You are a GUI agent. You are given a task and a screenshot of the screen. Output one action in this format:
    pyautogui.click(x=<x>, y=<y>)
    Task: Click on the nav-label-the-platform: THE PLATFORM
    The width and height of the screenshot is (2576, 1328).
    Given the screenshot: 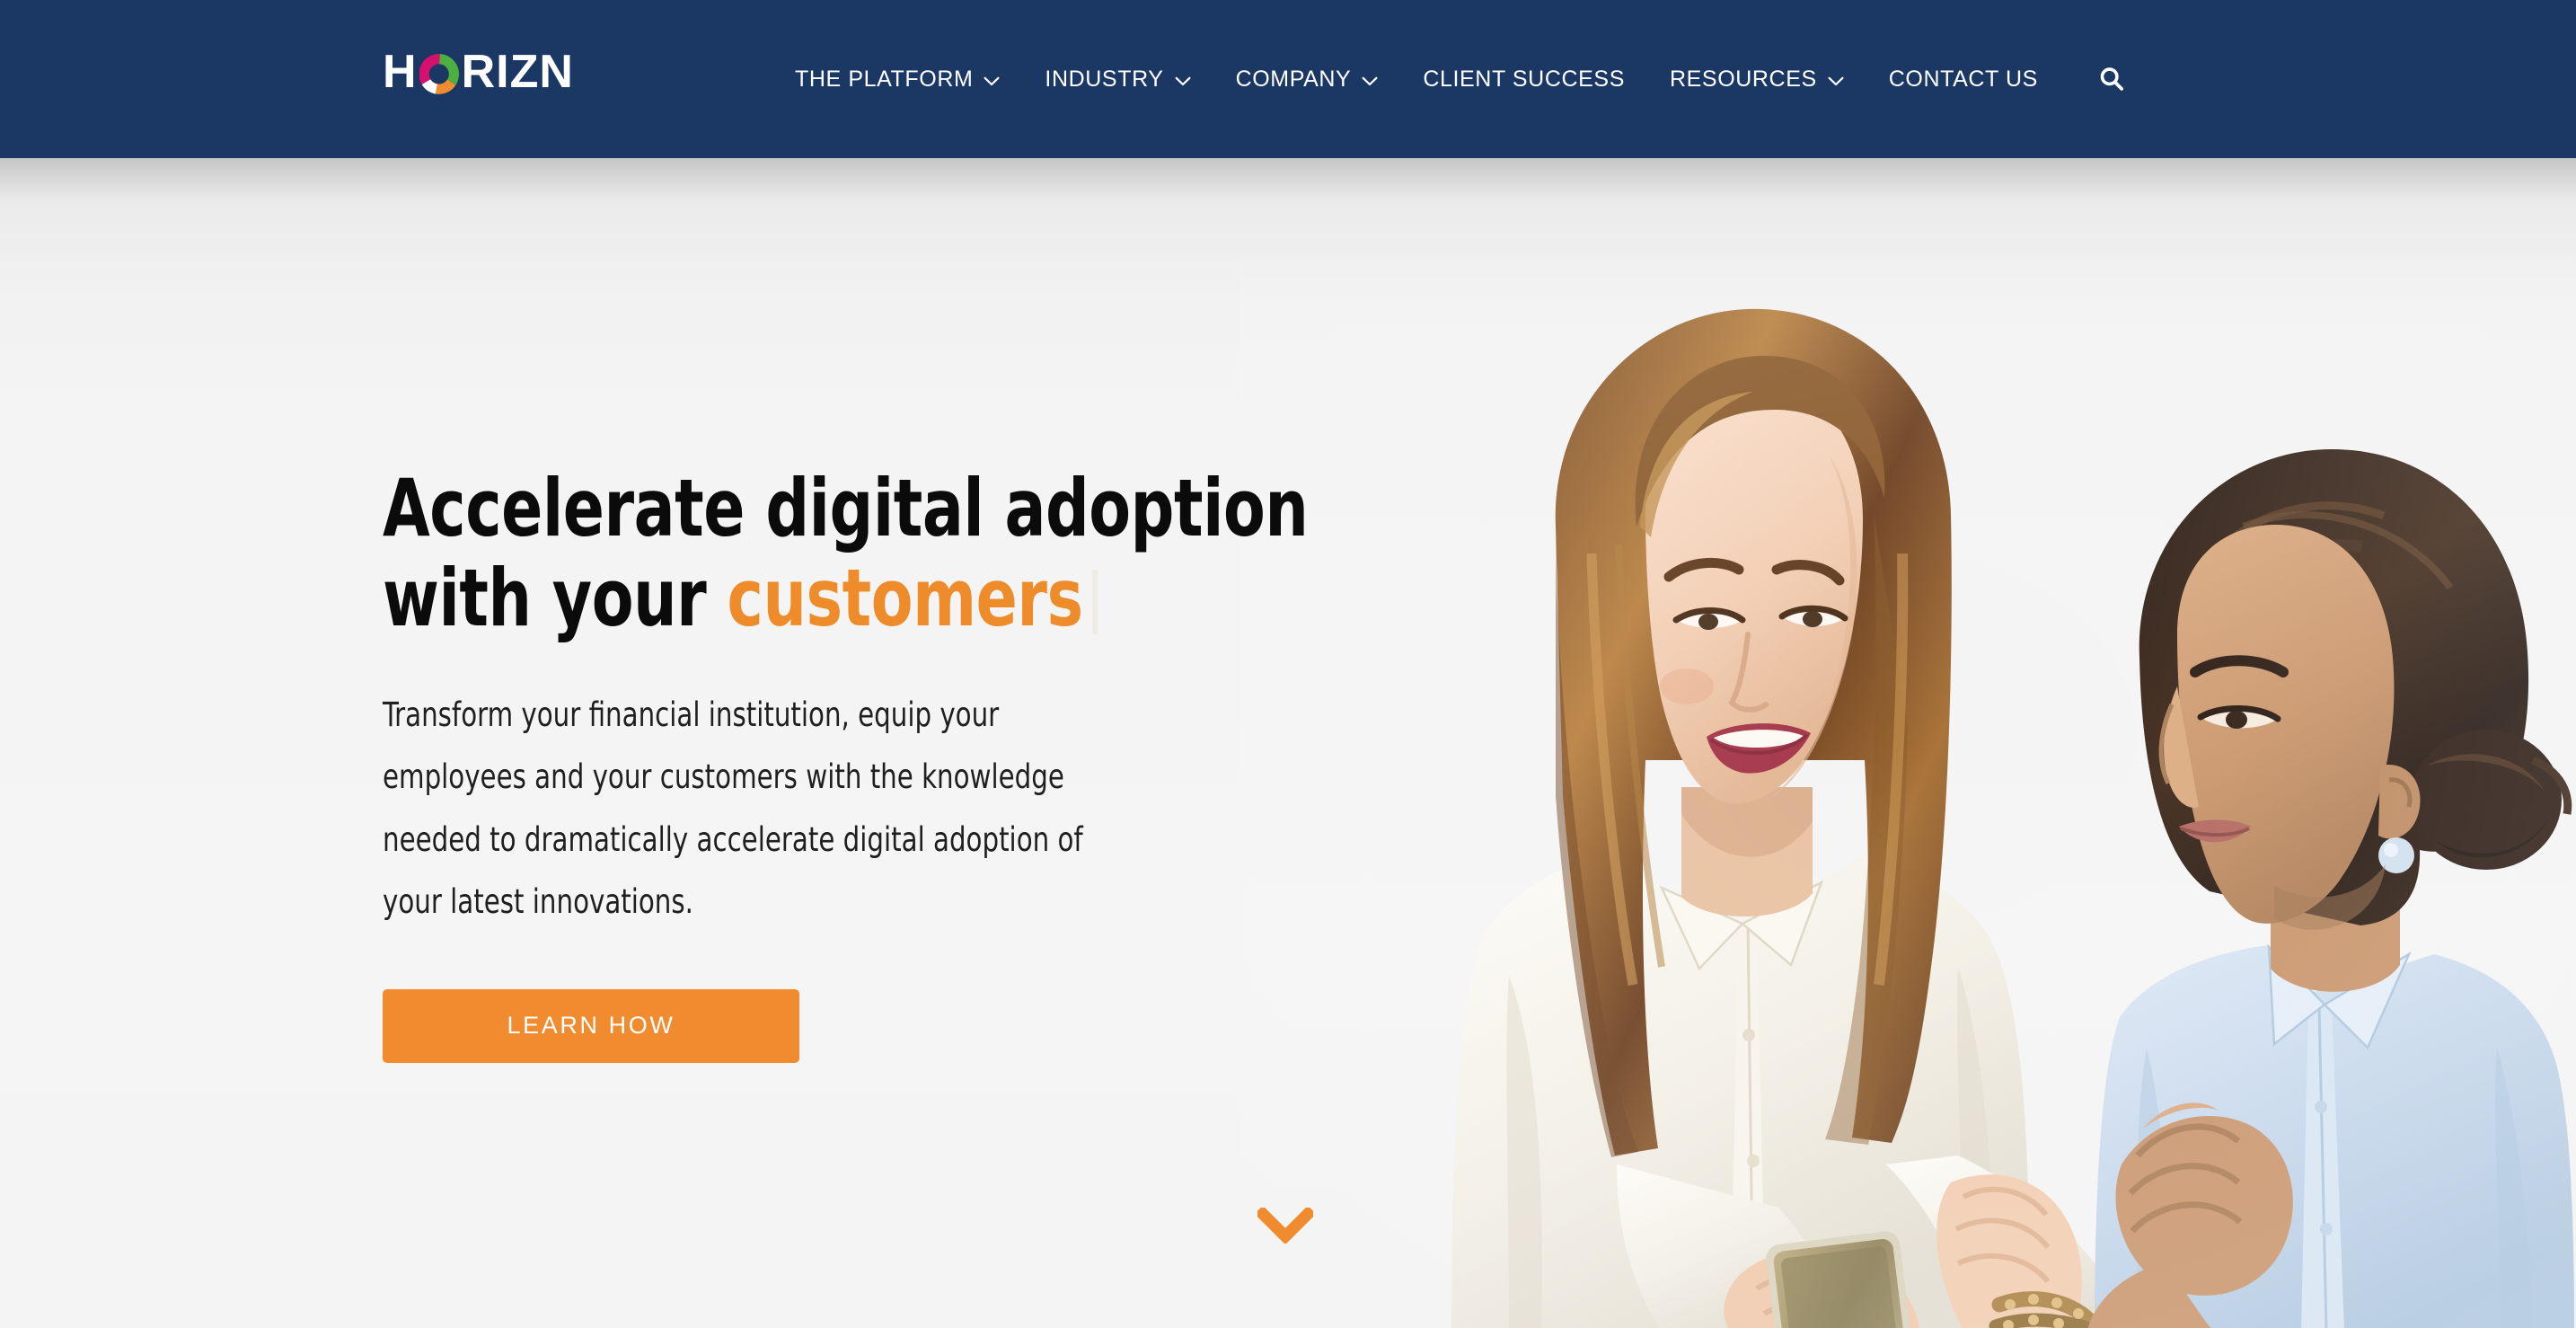 What is the action you would take?
    pyautogui.click(x=884, y=79)
    